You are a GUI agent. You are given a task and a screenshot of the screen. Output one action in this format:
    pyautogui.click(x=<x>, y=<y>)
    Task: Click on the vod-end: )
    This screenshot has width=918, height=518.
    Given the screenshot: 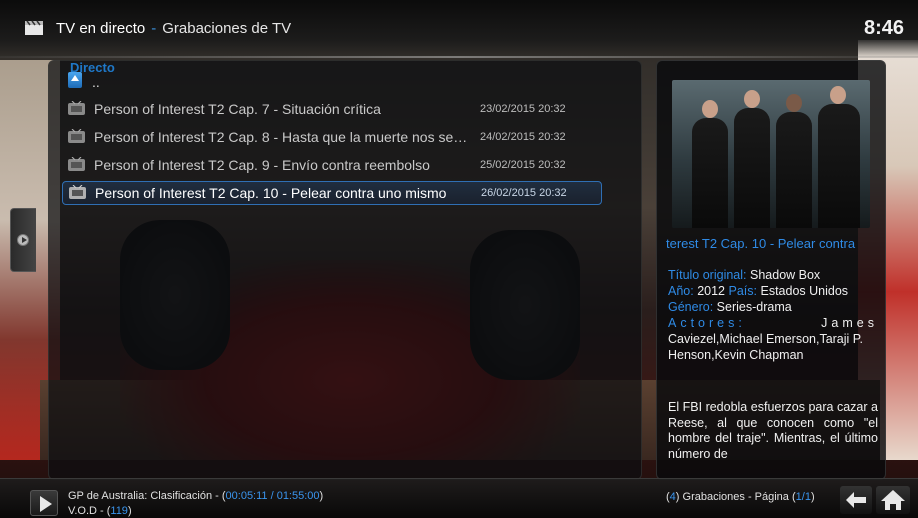 What is the action you would take?
    pyautogui.click(x=129, y=511)
    